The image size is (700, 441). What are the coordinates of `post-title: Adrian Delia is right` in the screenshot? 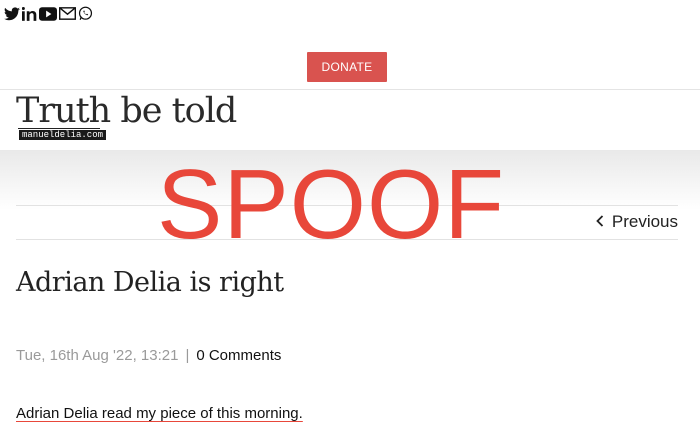 It's located at (150, 282).